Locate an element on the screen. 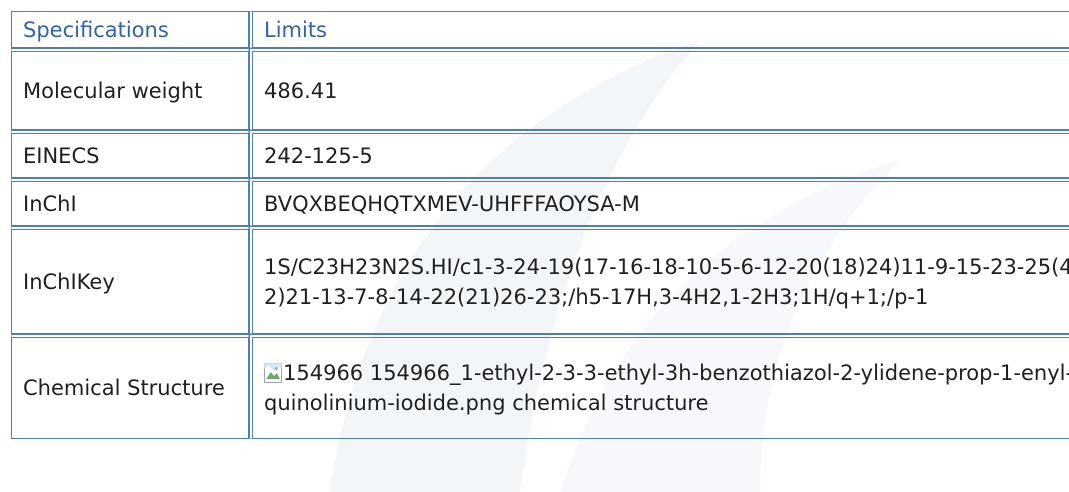 The image size is (1069, 492). row-value-einecs: 242-125-5 is located at coordinates (659, 154).